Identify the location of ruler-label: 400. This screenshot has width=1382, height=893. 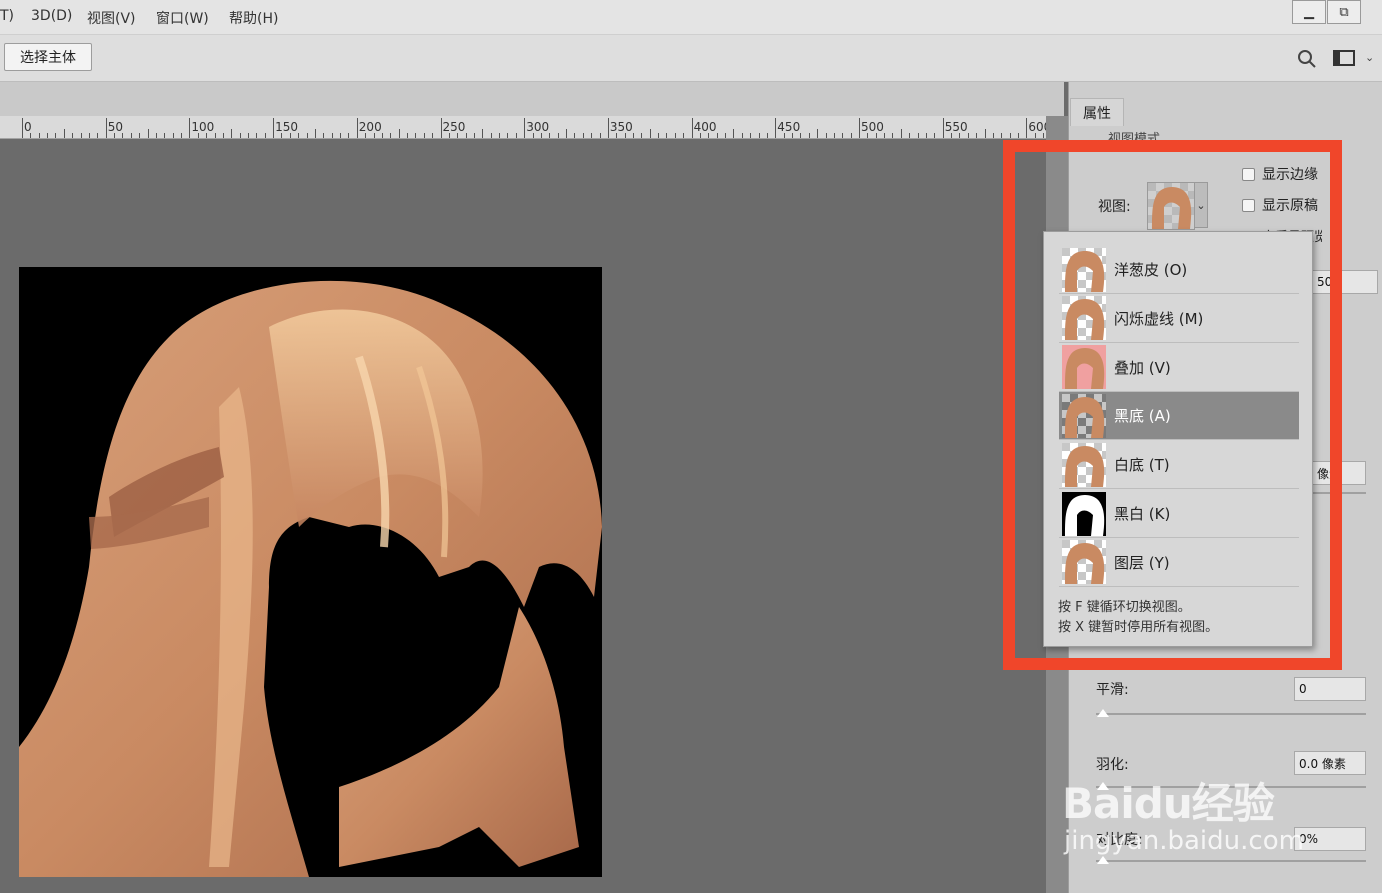
(705, 127).